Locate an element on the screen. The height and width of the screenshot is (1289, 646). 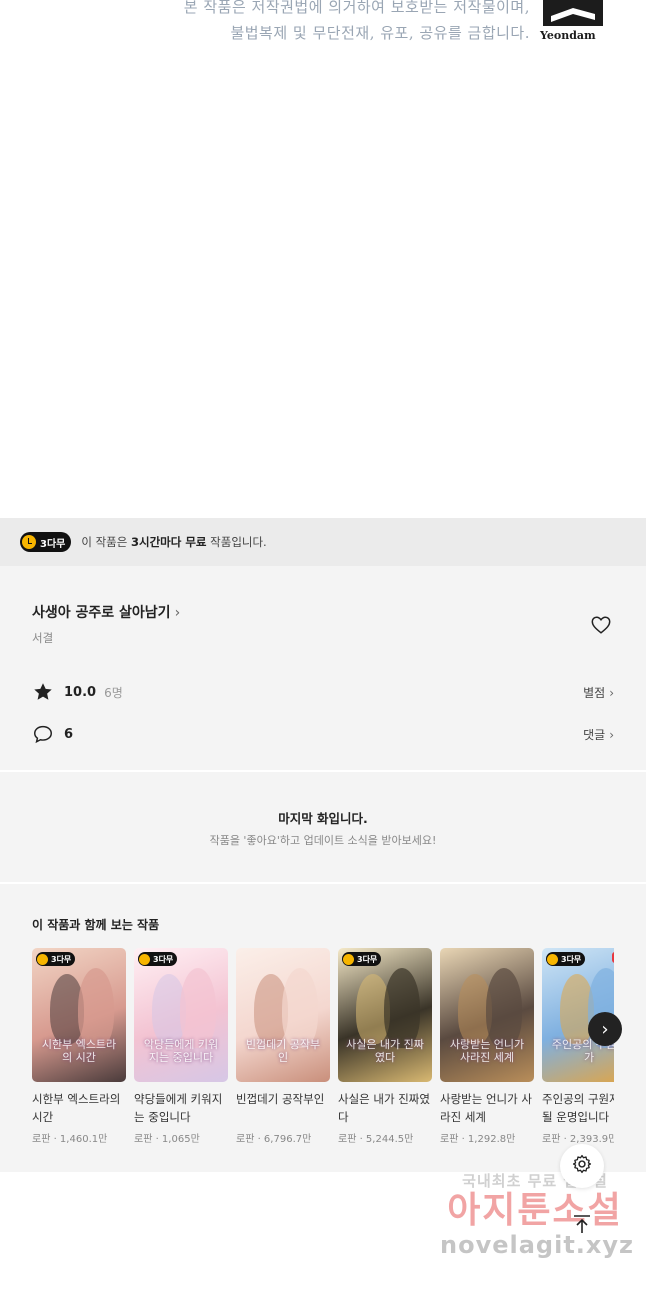
recommend-meta: 로판 · 5,244.5만 is located at coordinates (376, 1139).